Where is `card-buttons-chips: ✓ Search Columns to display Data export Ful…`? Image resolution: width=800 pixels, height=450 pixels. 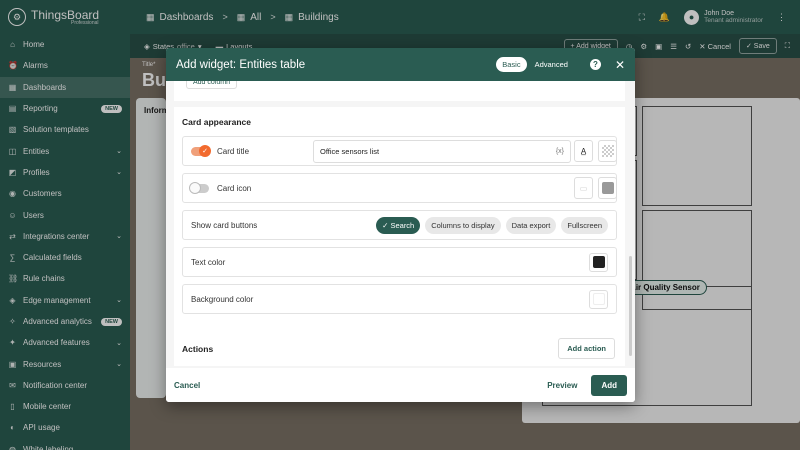
card-buttons-chips: ✓ Search Columns to display Data export Ful… is located at coordinates (492, 225).